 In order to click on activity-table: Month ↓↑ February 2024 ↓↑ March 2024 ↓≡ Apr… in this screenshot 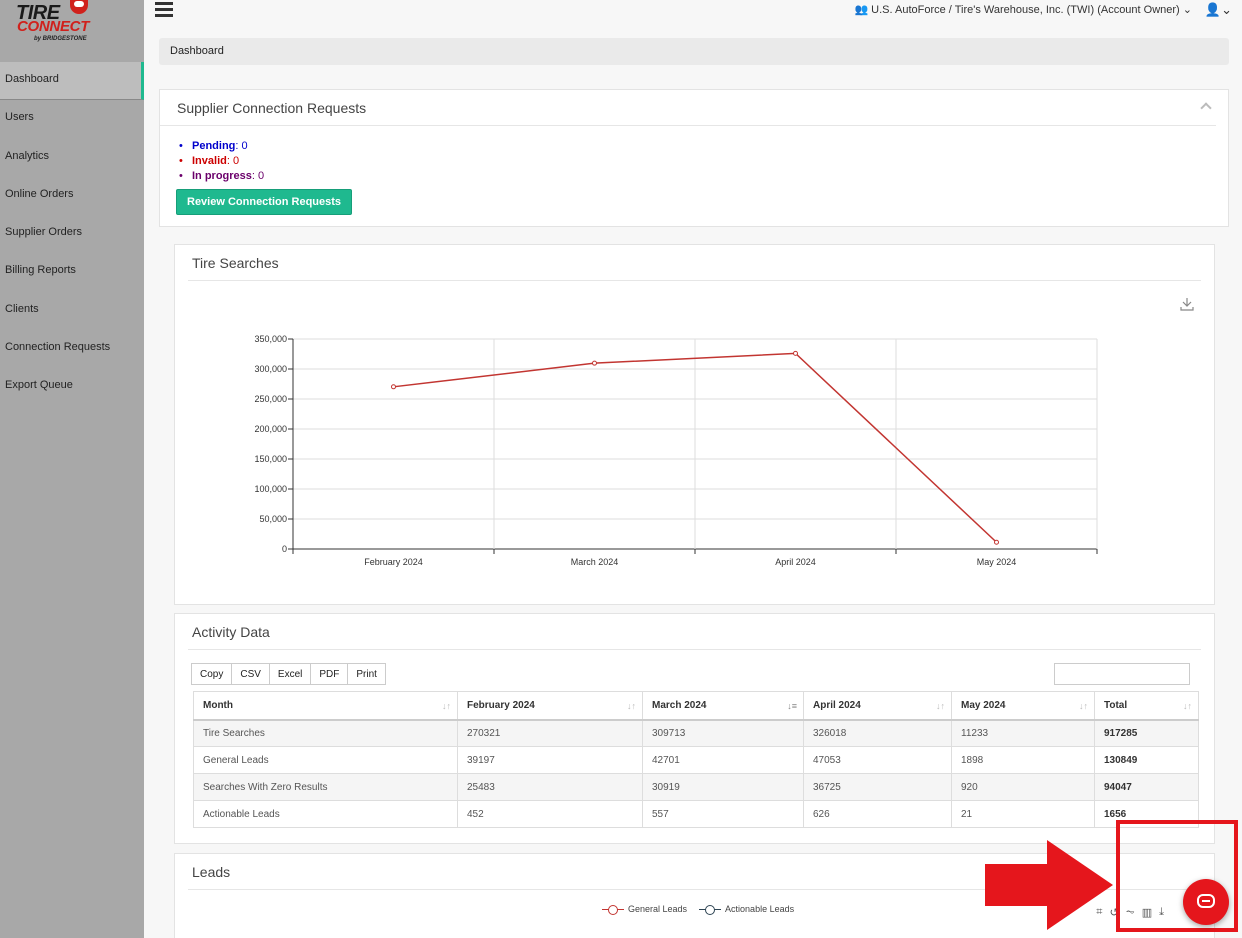, I will do `click(696, 759)`.